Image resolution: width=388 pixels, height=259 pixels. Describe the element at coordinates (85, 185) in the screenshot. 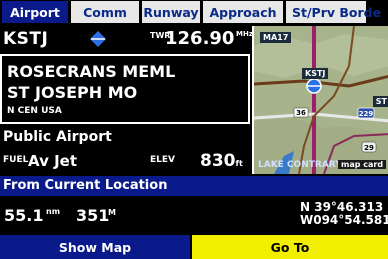

I see `location-title: From Current Location` at that location.